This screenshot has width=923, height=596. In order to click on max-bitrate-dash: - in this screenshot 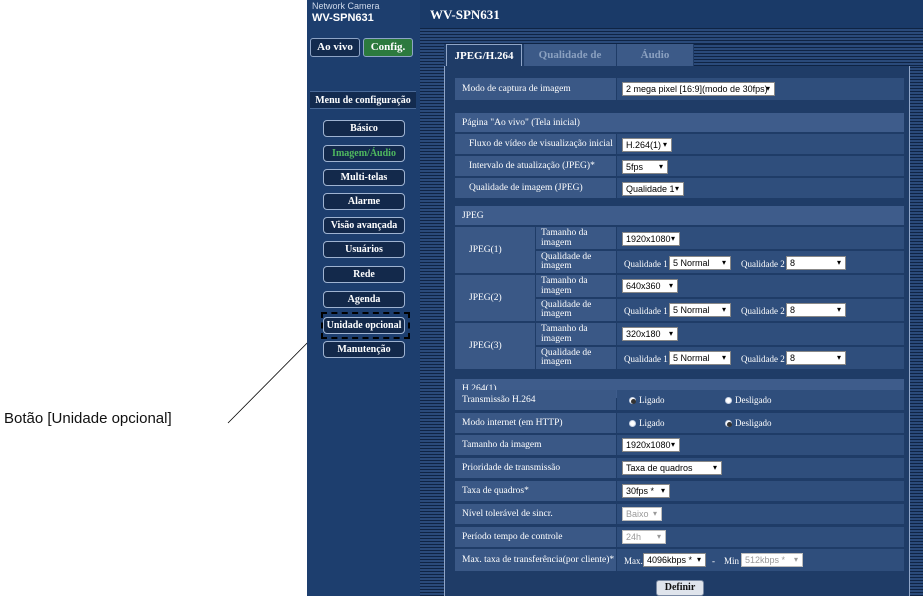, I will do `click(713, 561)`.